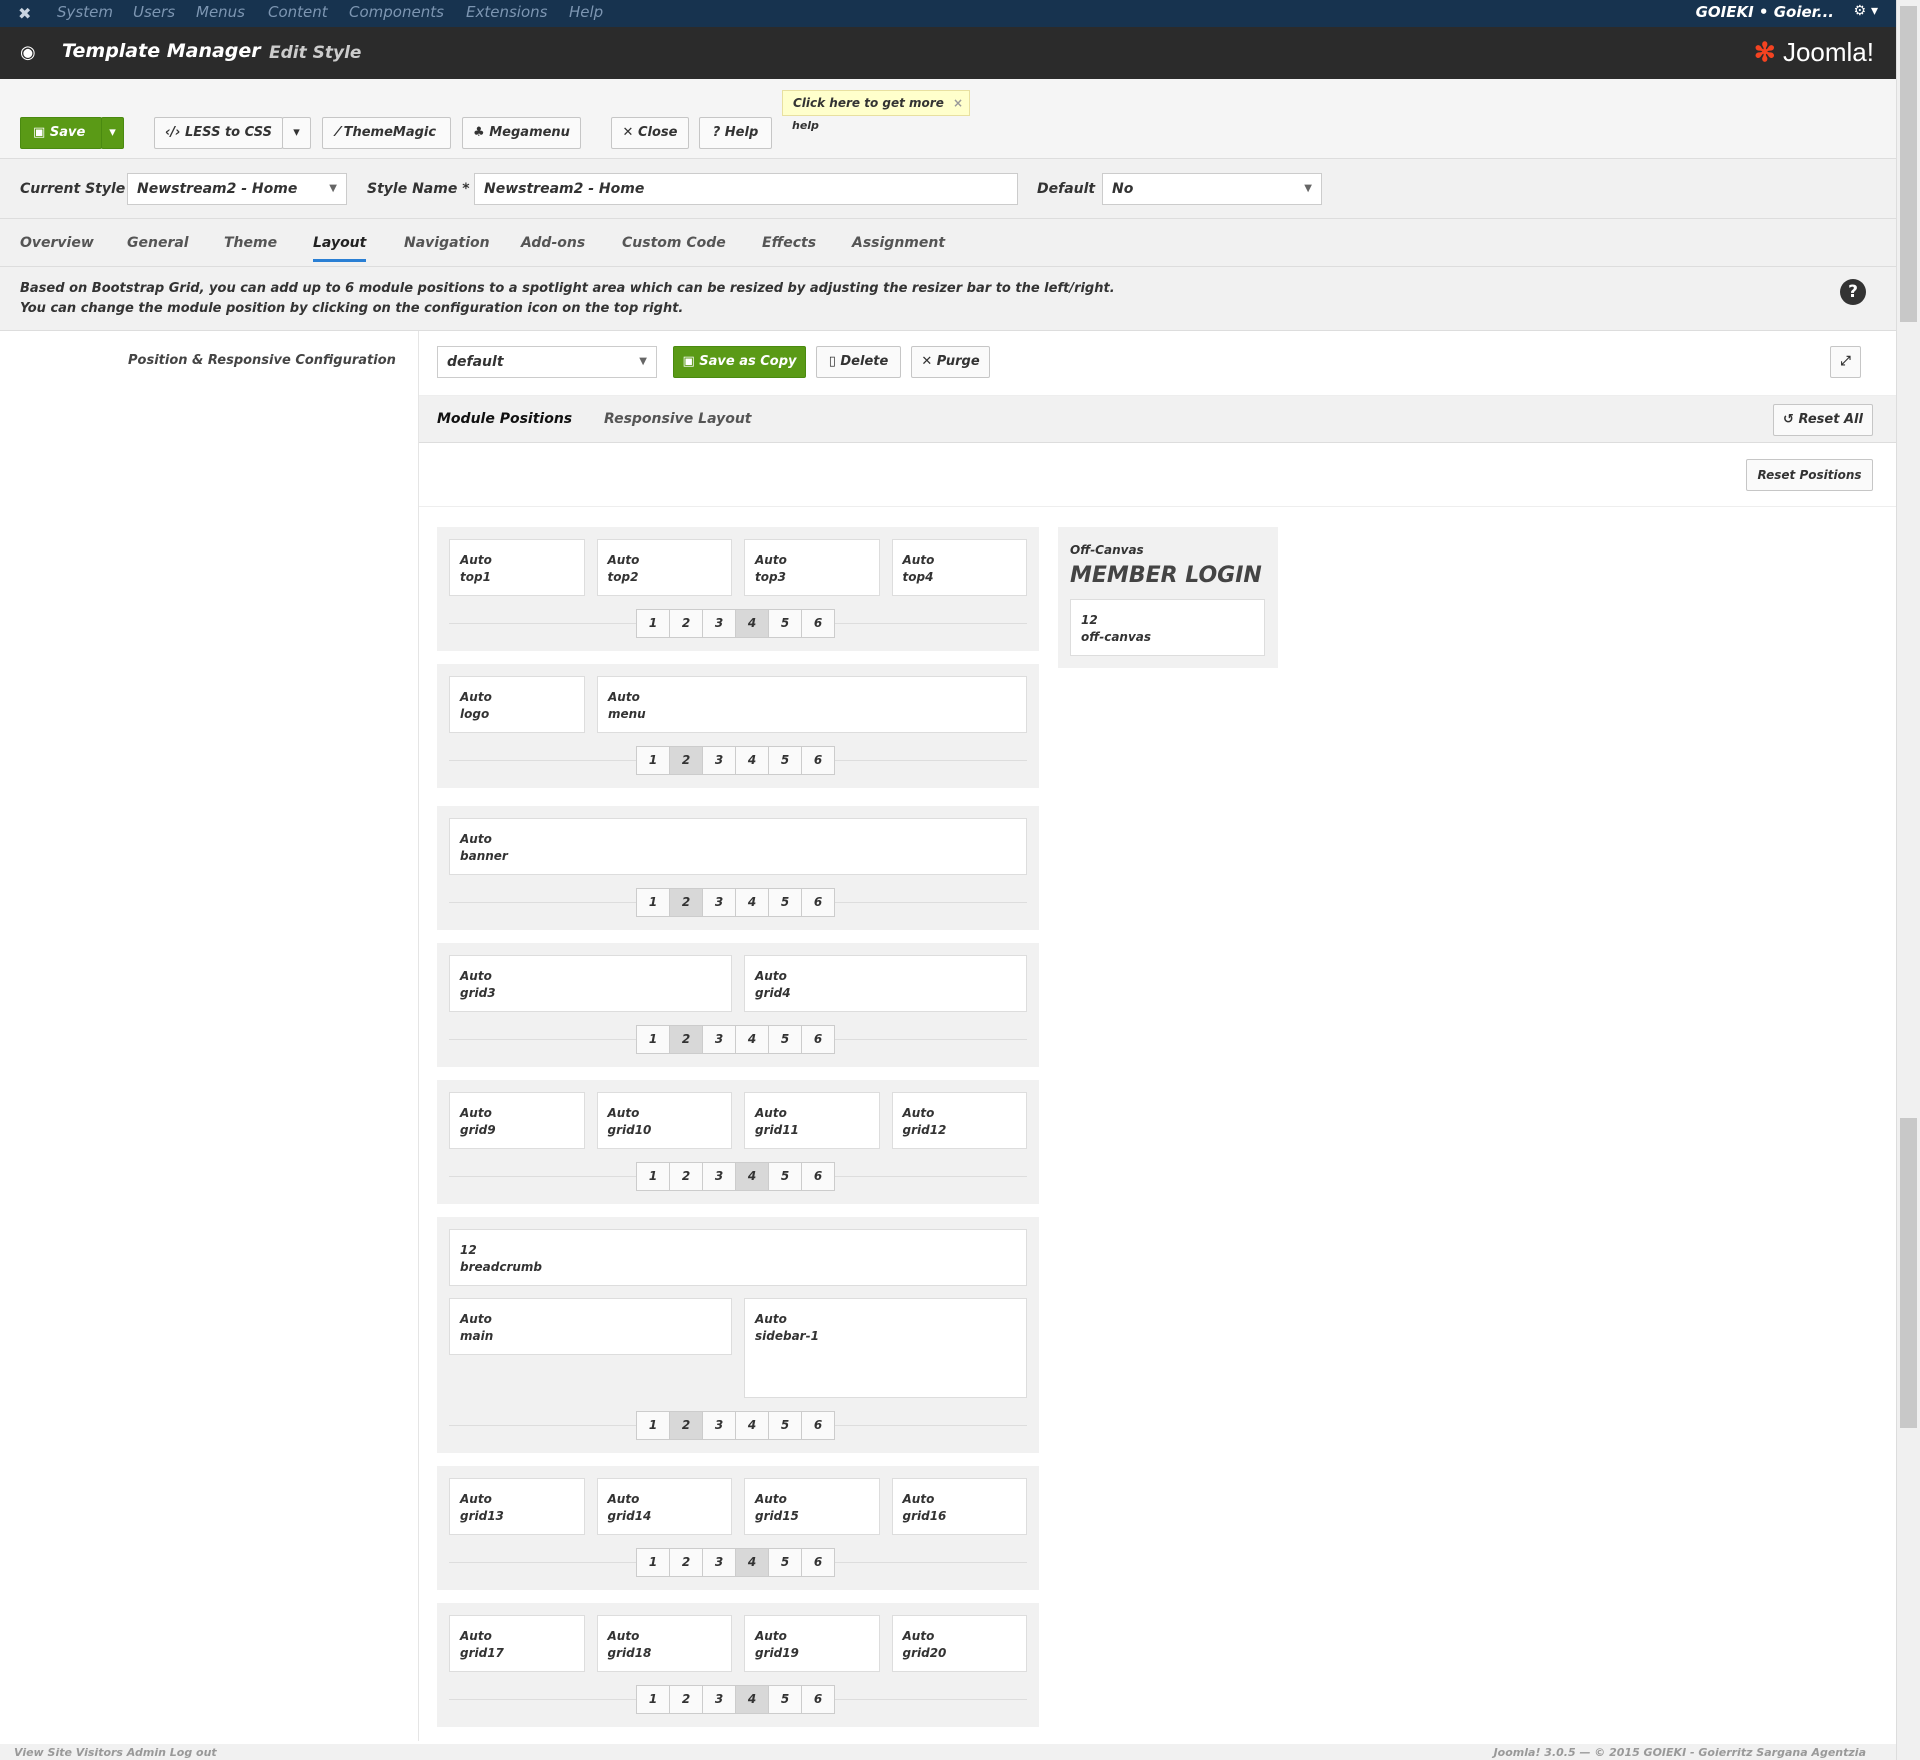 The height and width of the screenshot is (1760, 1920). I want to click on menu-components: Components, so click(396, 12).